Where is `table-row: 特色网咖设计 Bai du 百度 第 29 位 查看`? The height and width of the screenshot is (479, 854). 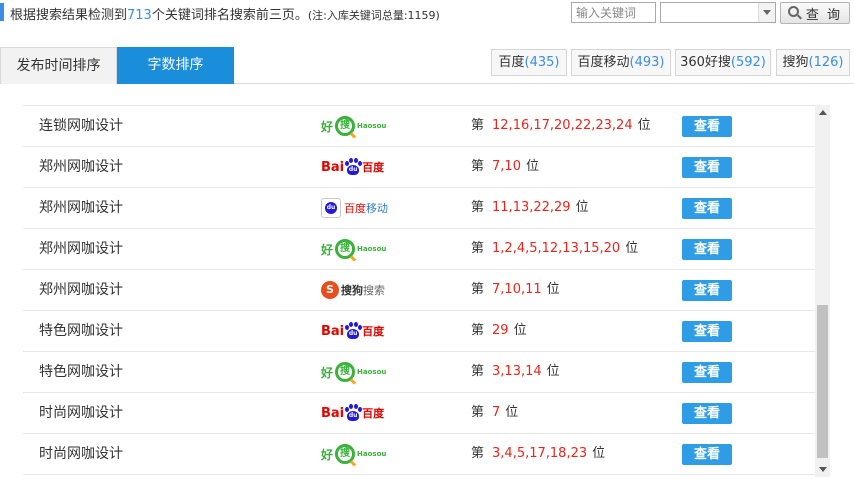 table-row: 特色网咖设计 Bai du 百度 第 29 位 查看 is located at coordinates (419, 331).